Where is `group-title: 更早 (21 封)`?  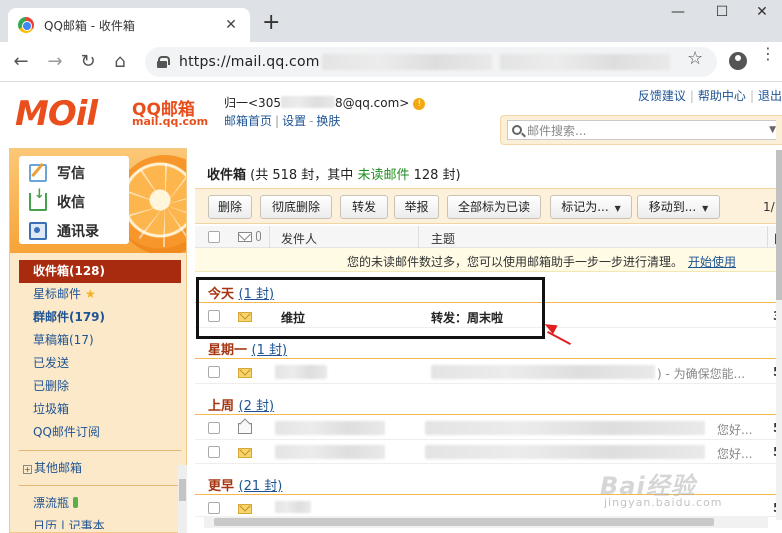
group-title: 更早 (21 封) is located at coordinates (245, 484).